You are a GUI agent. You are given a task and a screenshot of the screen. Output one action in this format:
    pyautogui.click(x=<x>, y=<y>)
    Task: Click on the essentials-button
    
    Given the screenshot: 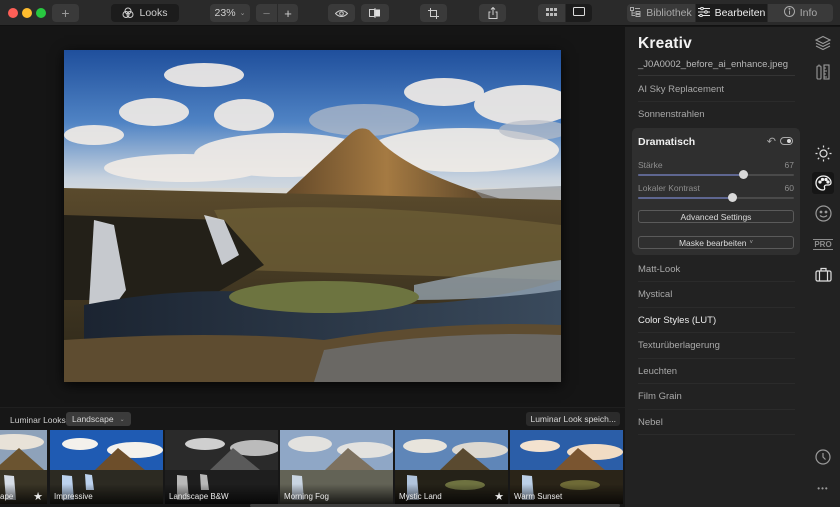 What is the action you would take?
    pyautogui.click(x=823, y=153)
    